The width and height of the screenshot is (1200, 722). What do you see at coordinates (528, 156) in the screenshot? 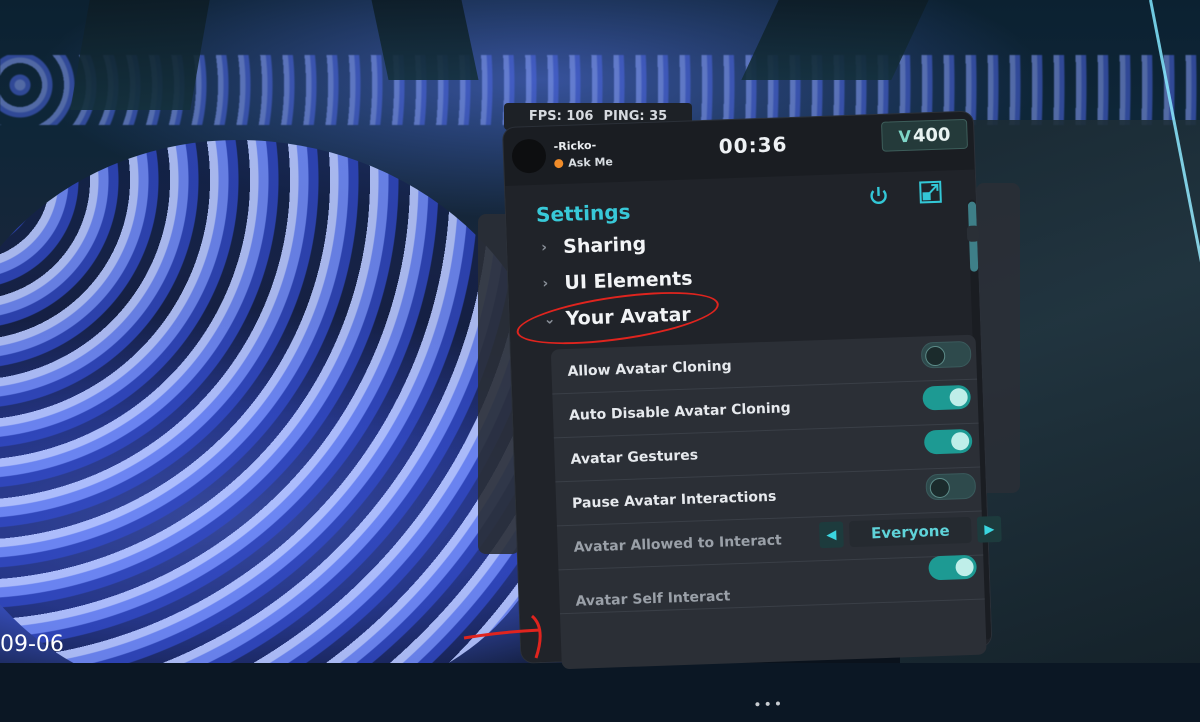
I see `avatar` at bounding box center [528, 156].